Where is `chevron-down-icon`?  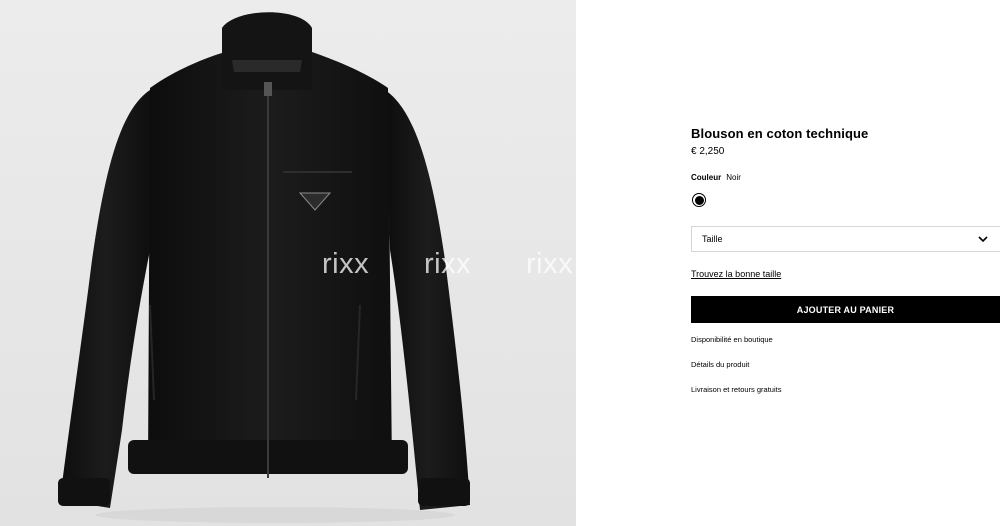
chevron-down-icon is located at coordinates (985, 239).